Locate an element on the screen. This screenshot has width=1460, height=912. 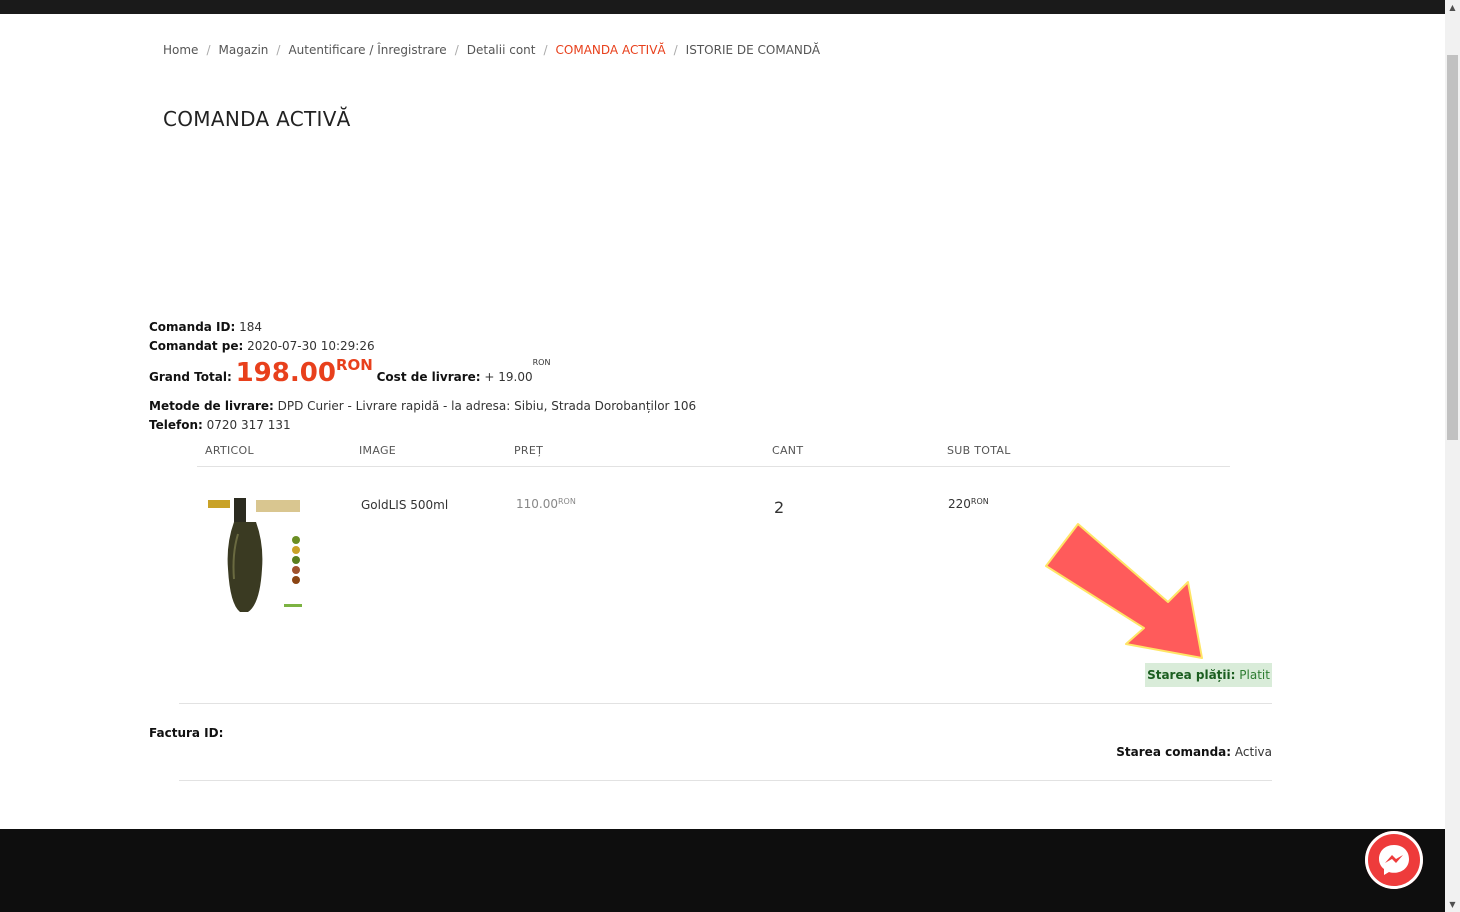
top-bar is located at coordinates (722, 7).